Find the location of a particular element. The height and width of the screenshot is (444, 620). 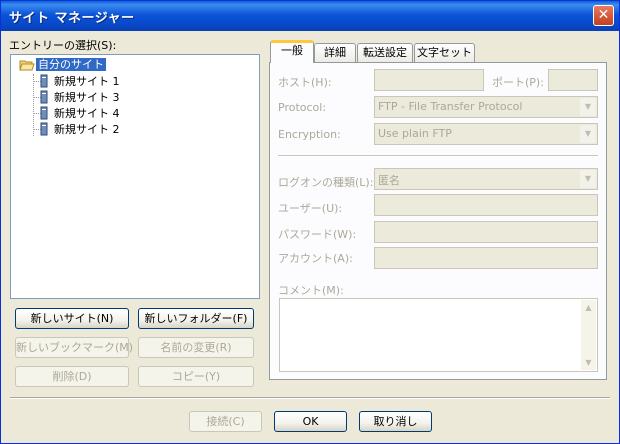

tab-charset: 文字セット is located at coordinates (444, 52).